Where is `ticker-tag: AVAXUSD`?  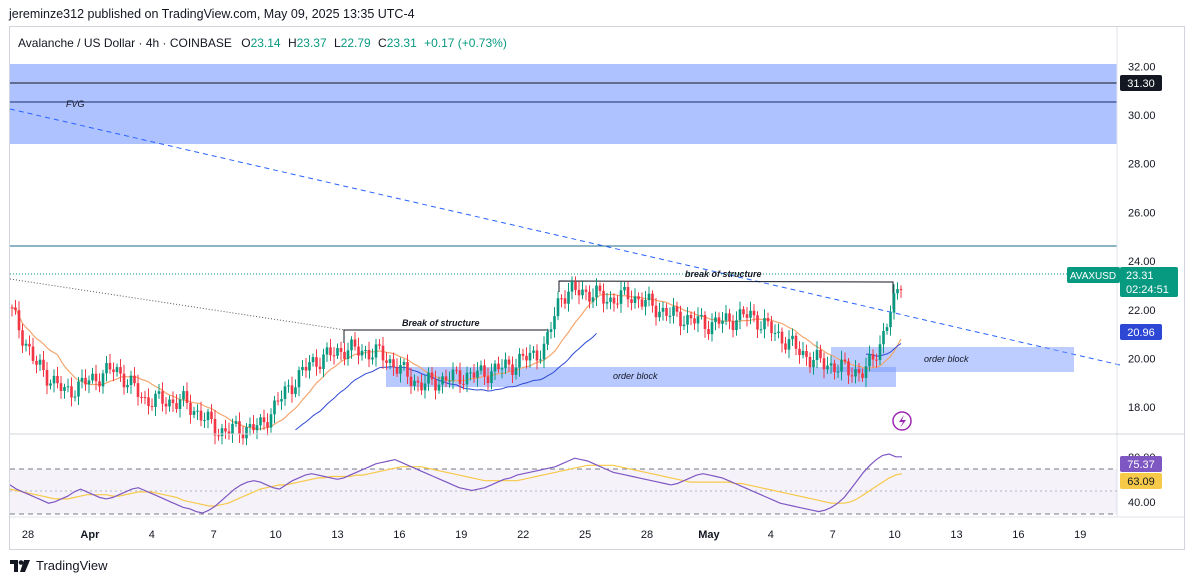
ticker-tag: AVAXUSD is located at coordinates (1093, 275).